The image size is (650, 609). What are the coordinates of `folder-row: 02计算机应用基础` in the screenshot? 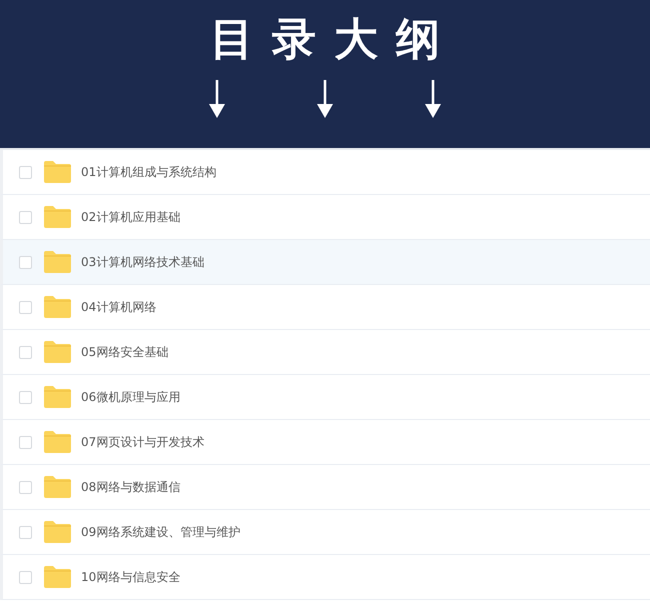 It's located at (325, 217).